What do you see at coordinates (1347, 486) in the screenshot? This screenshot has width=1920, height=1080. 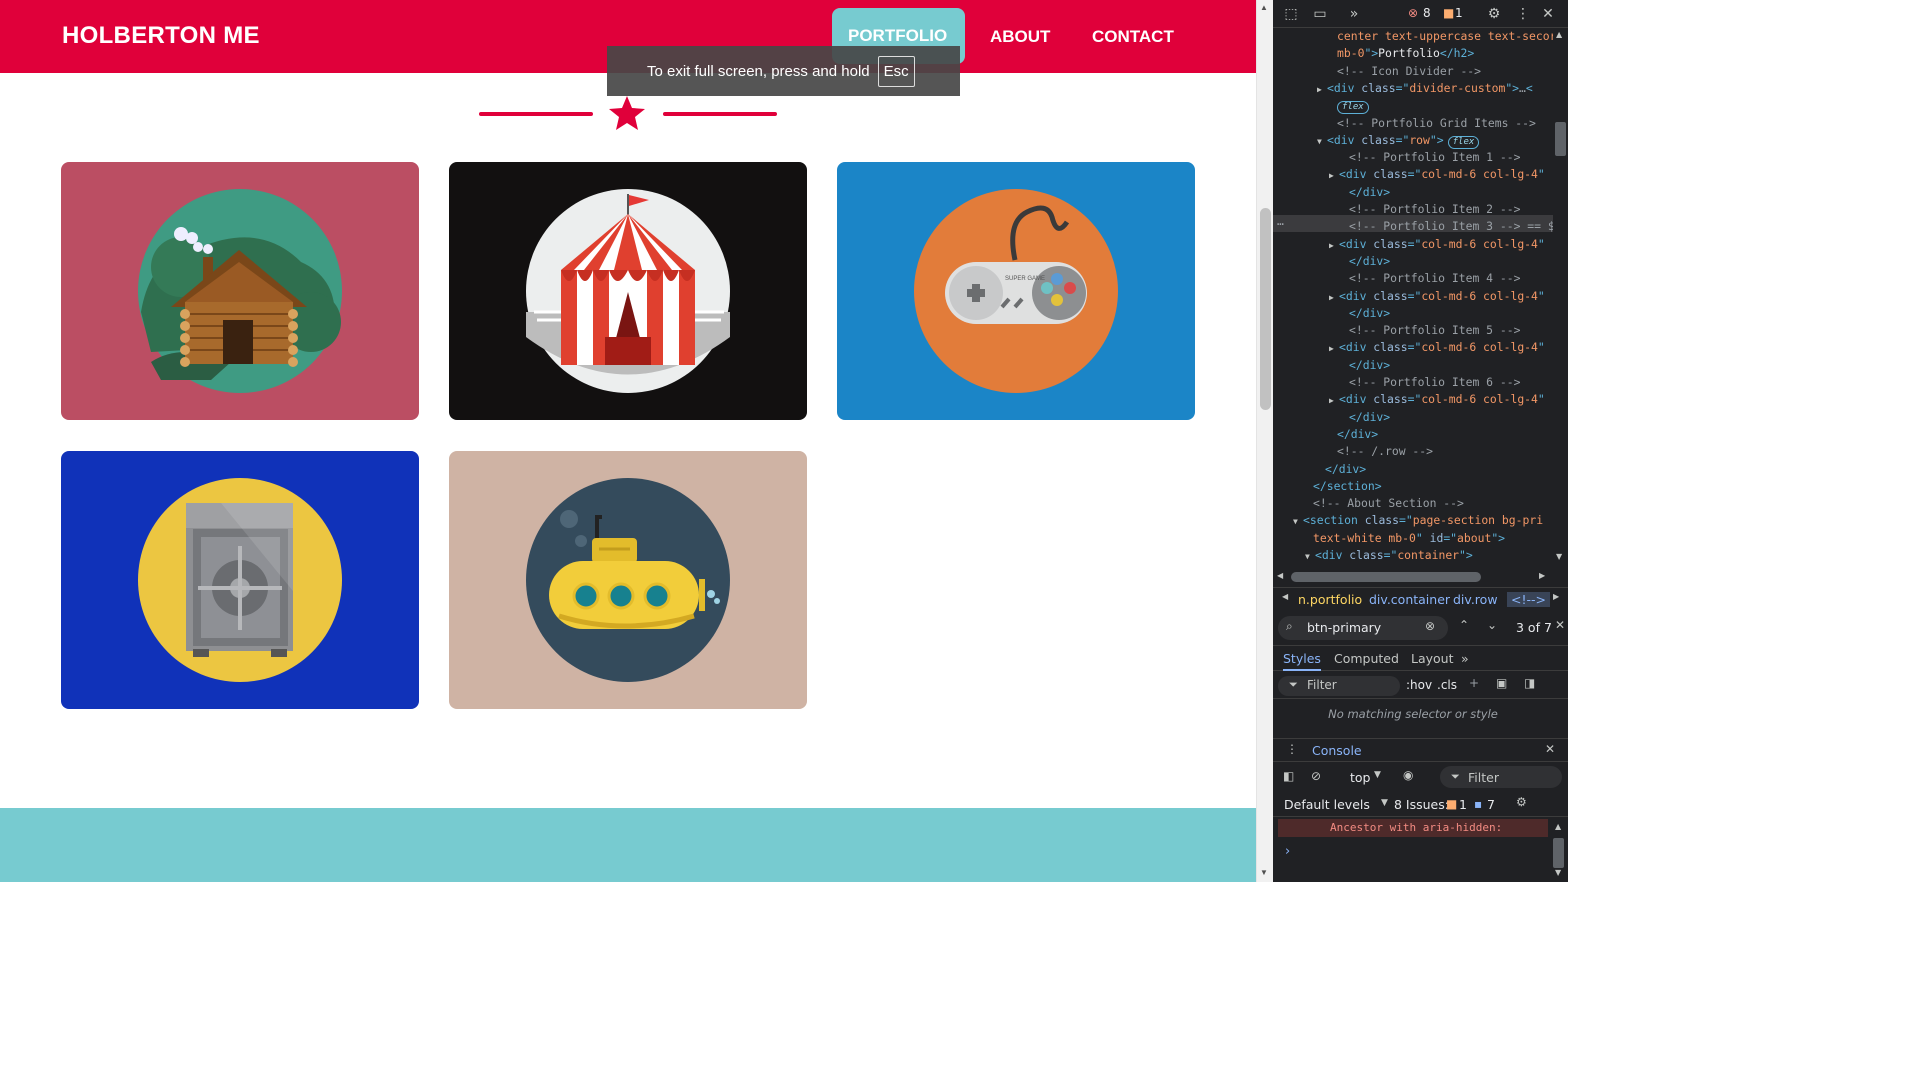 I see `dom-node-line: </section>` at bounding box center [1347, 486].